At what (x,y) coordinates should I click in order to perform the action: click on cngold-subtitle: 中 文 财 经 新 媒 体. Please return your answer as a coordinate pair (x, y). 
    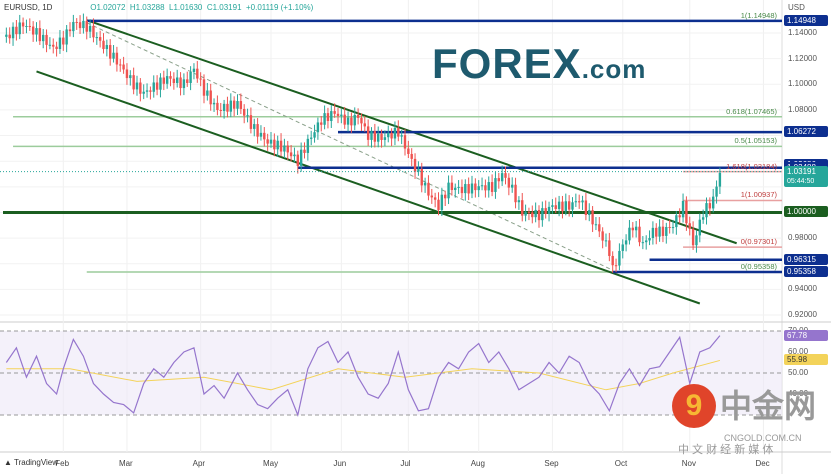
    Looking at the image, I should click on (726, 450).